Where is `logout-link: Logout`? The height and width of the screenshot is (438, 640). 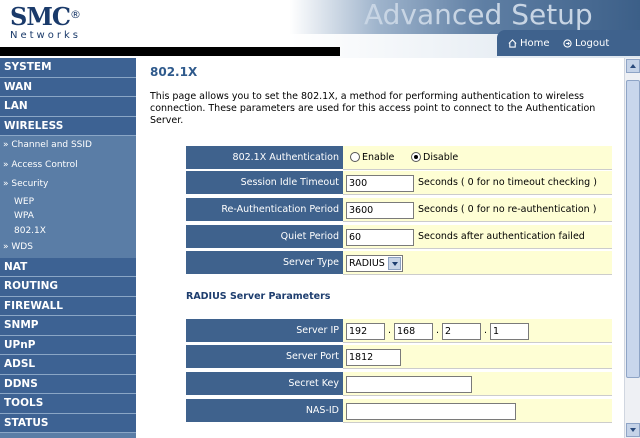 logout-link: Logout is located at coordinates (586, 43).